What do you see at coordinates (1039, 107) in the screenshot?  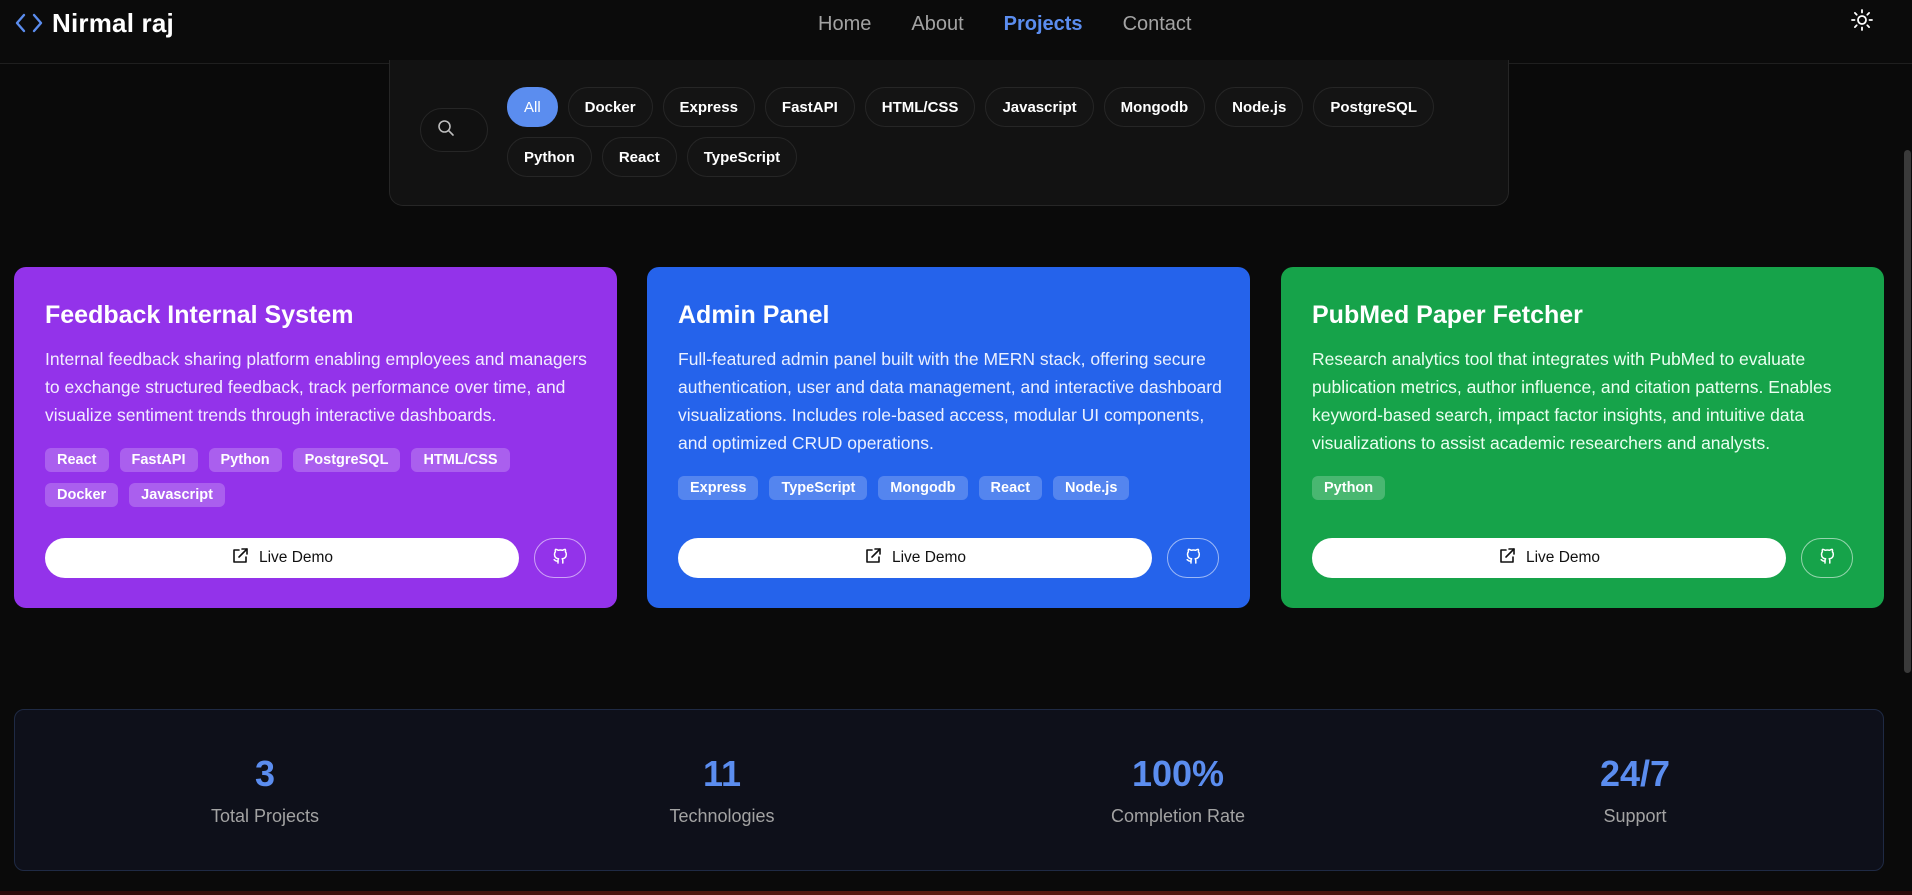 I see `filter-chip-javascript: Javascript` at bounding box center [1039, 107].